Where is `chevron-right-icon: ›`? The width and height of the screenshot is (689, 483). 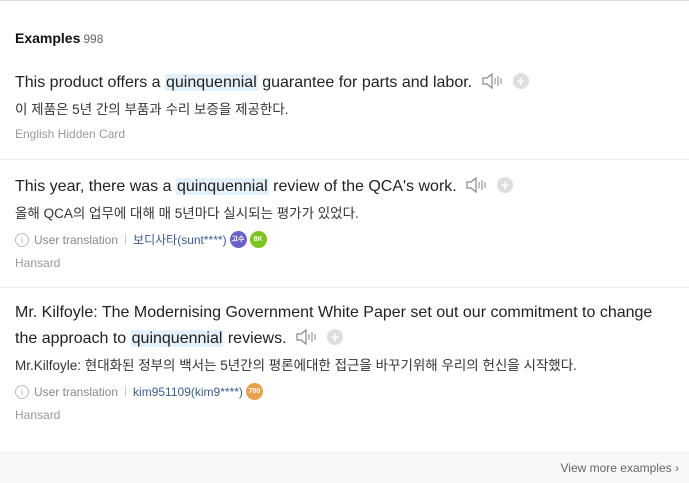
chevron-right-icon: › is located at coordinates (677, 468).